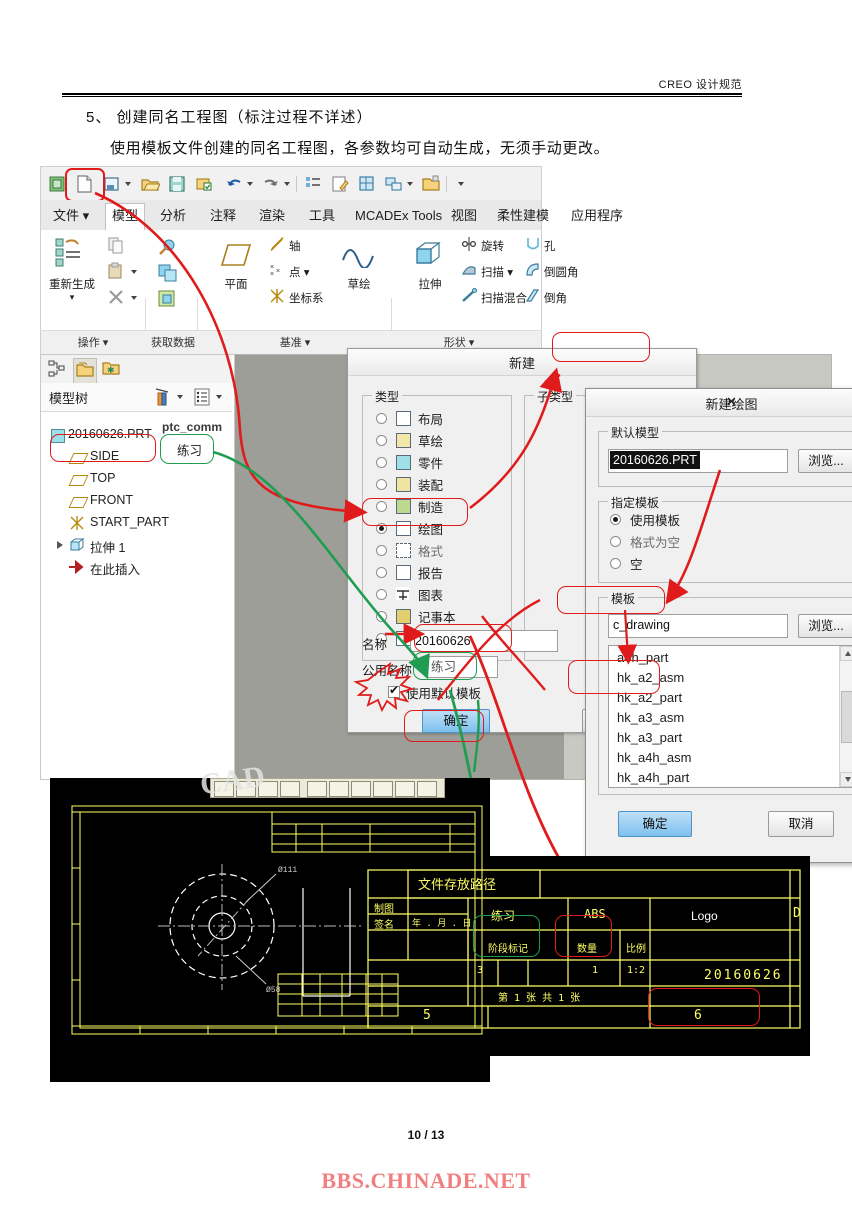  Describe the element at coordinates (168, 275) in the screenshot. I see `merge-inheritance-icon` at that location.